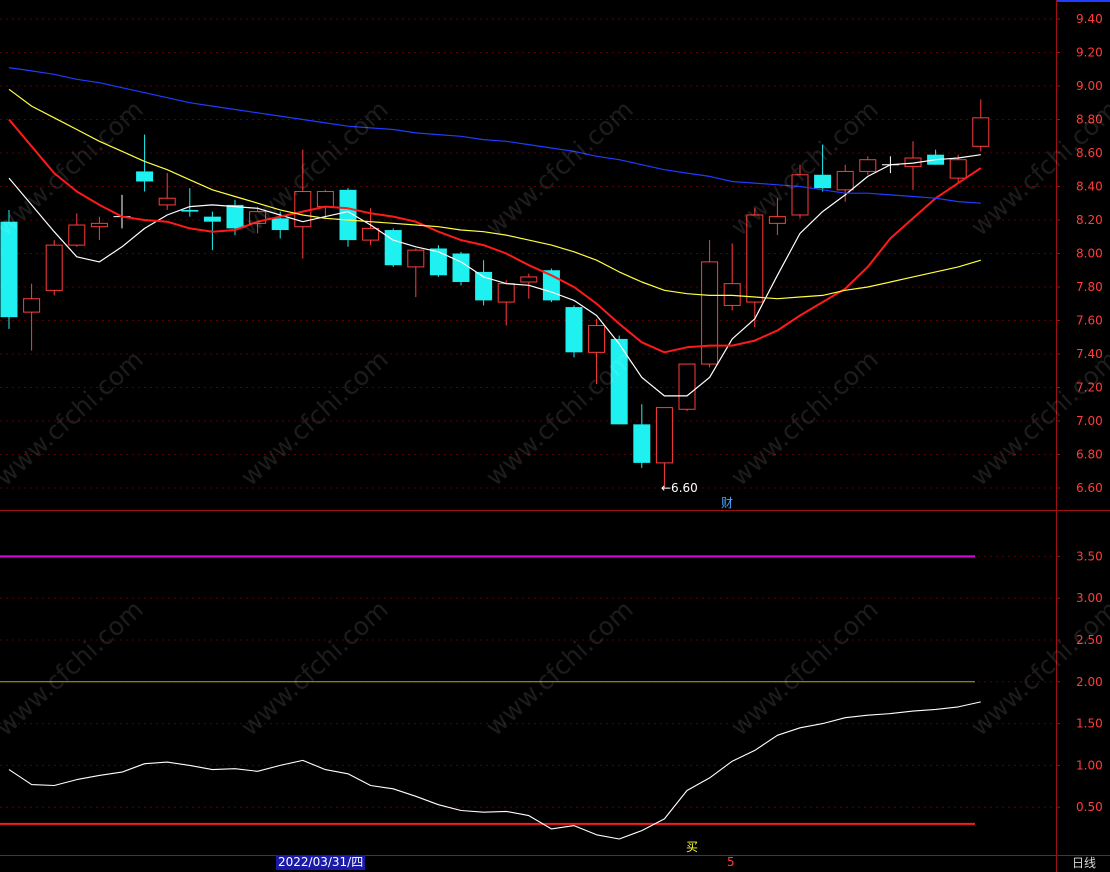 The width and height of the screenshot is (1110, 872). Describe the element at coordinates (1089, 682) in the screenshot. I see `indicator-axis-label: 2.00` at that location.